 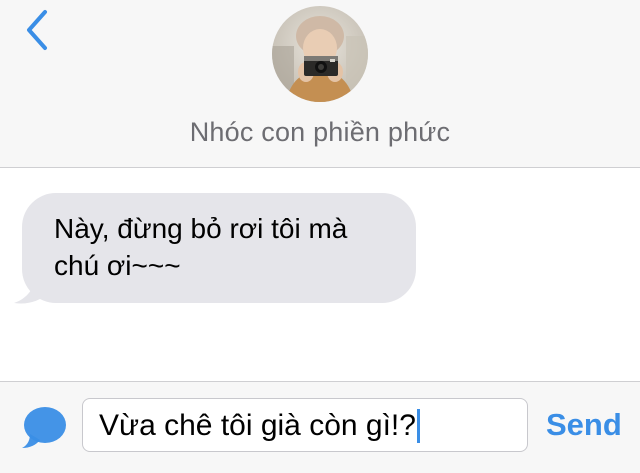 I want to click on message-input-text: Vừa chê tôi già còn gì!?, so click(x=259, y=426).